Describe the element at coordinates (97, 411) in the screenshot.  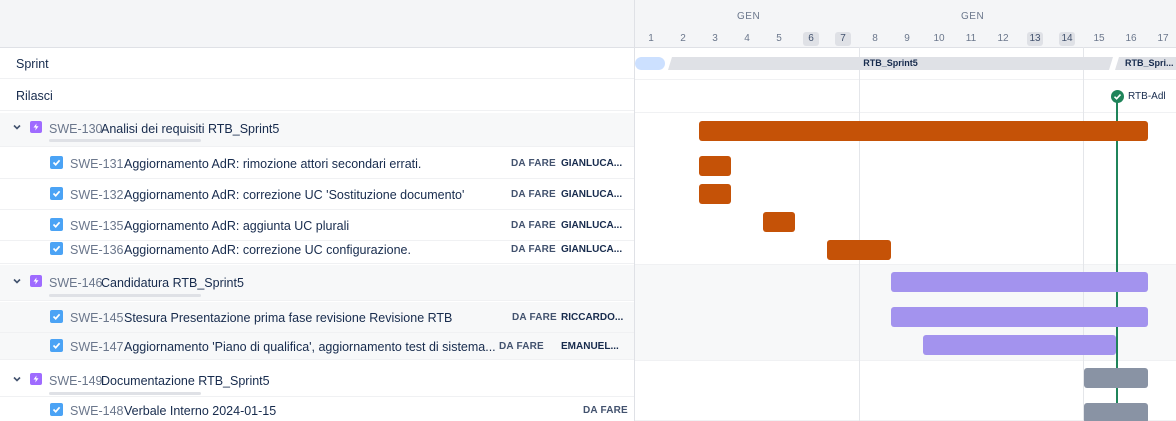
I see `task-key: SWE-148` at that location.